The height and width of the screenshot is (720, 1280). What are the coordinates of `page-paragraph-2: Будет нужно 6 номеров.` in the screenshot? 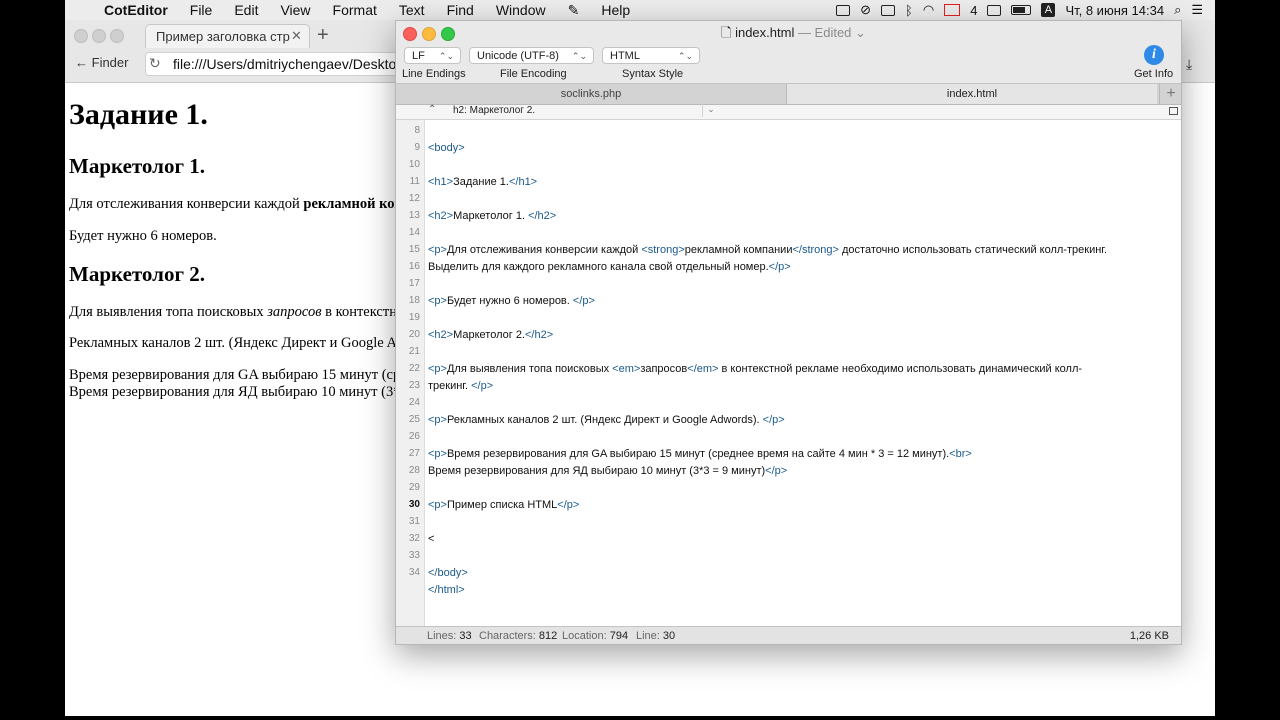 It's located at (143, 236).